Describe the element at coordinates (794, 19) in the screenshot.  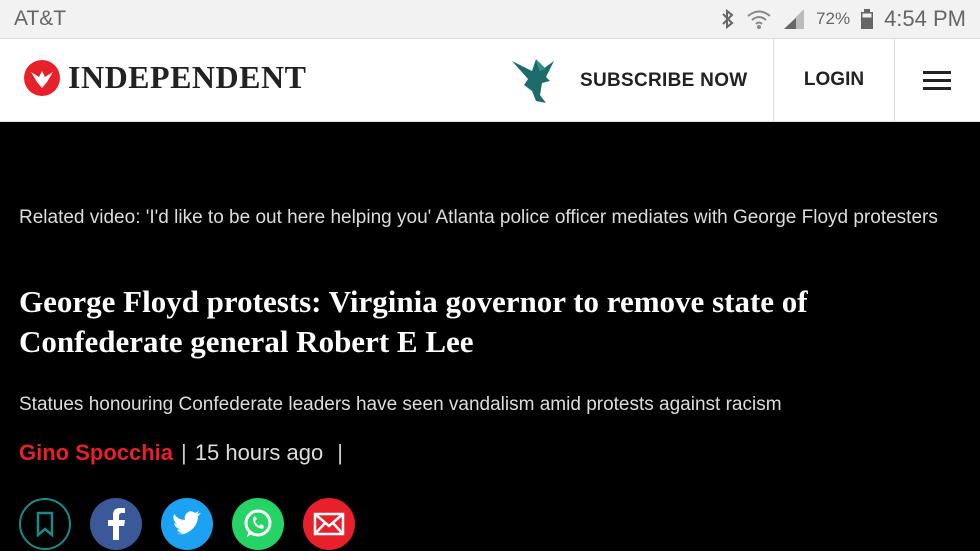
I see `signal-icon` at that location.